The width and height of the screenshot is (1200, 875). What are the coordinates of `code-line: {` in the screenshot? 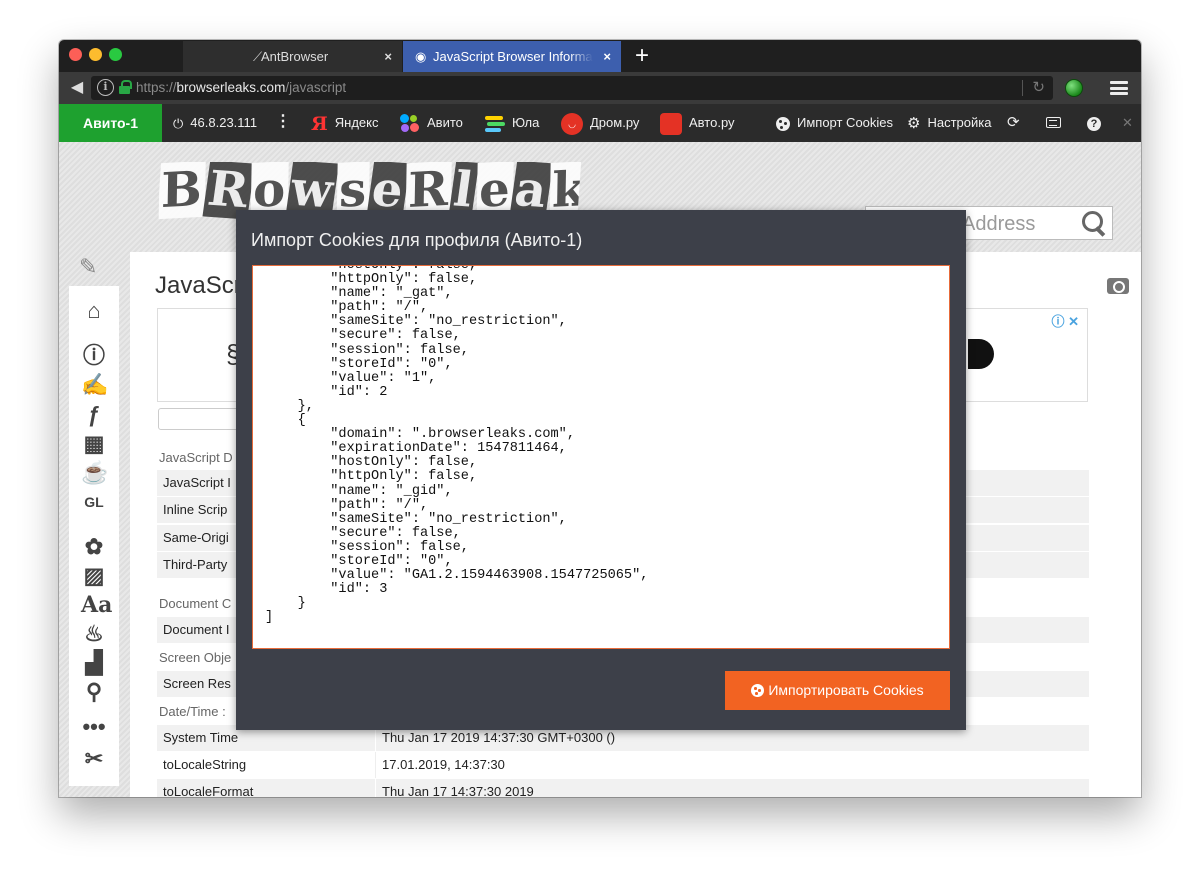 It's located at (285, 421).